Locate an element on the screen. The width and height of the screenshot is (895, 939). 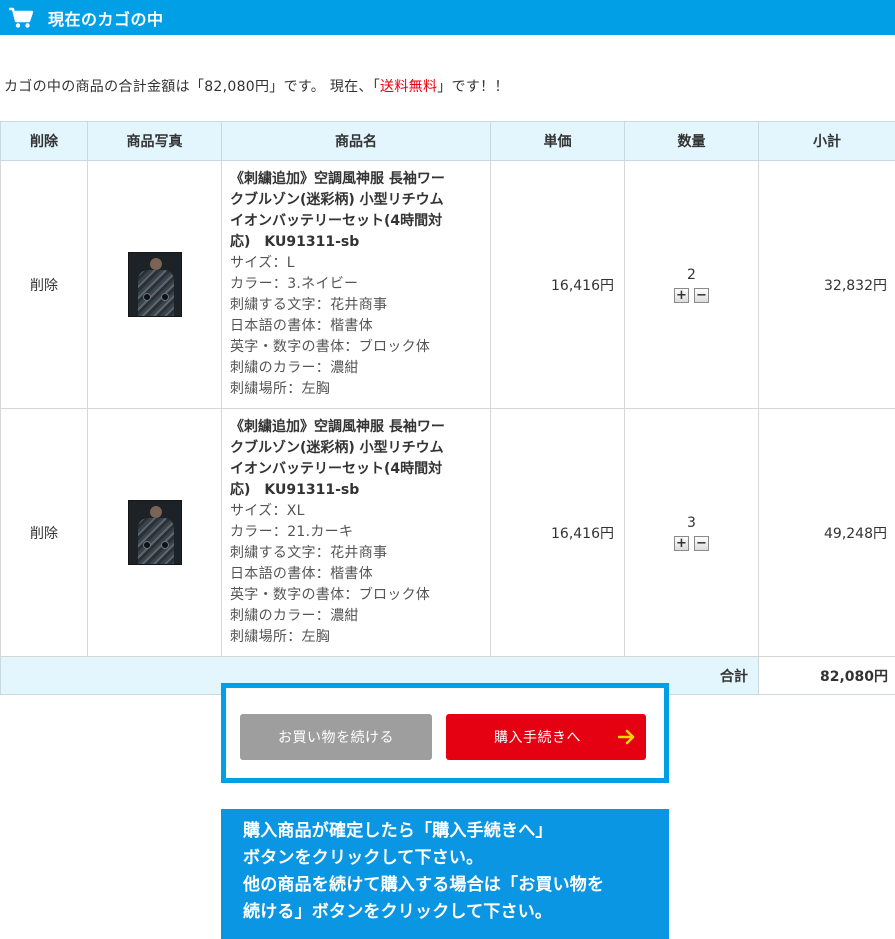
option-size: サイズ：L is located at coordinates (262, 263).